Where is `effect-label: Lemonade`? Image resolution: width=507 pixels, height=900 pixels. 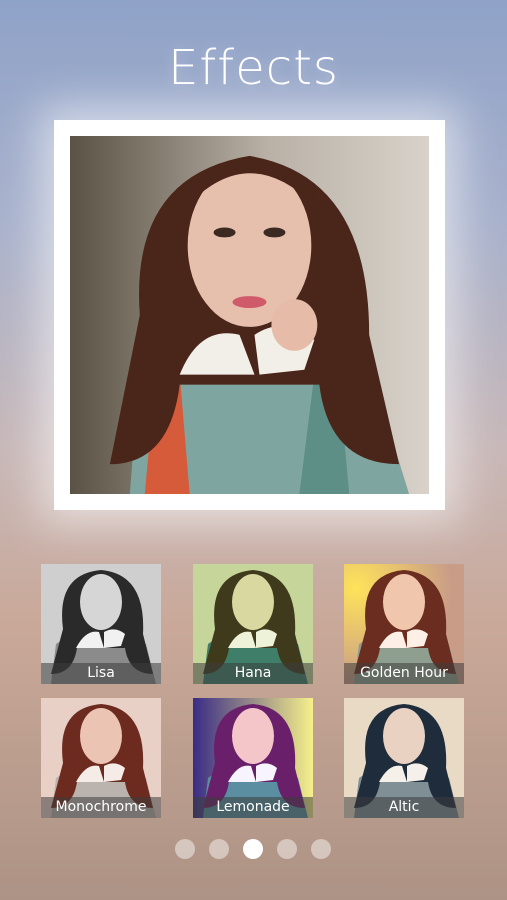 effect-label: Lemonade is located at coordinates (253, 807).